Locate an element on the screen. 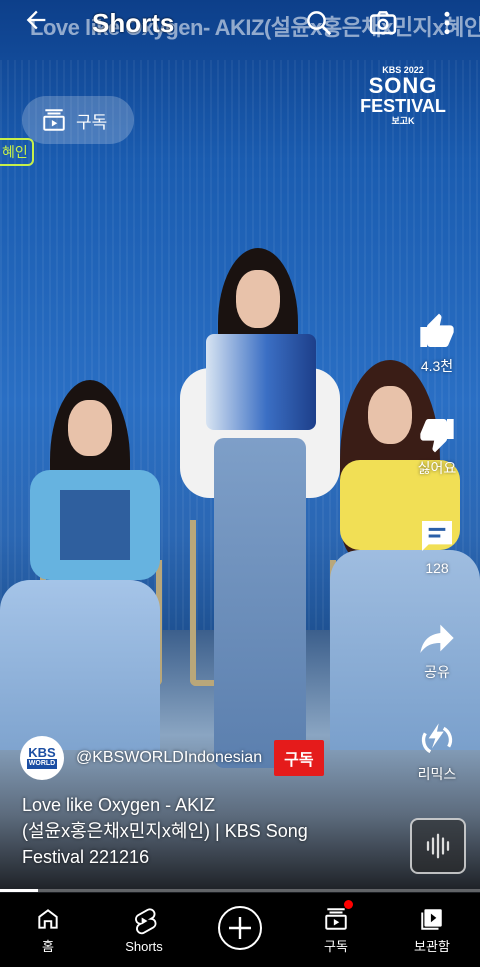 This screenshot has width=480, height=967. subscribe-button: 구독 is located at coordinates (299, 758).